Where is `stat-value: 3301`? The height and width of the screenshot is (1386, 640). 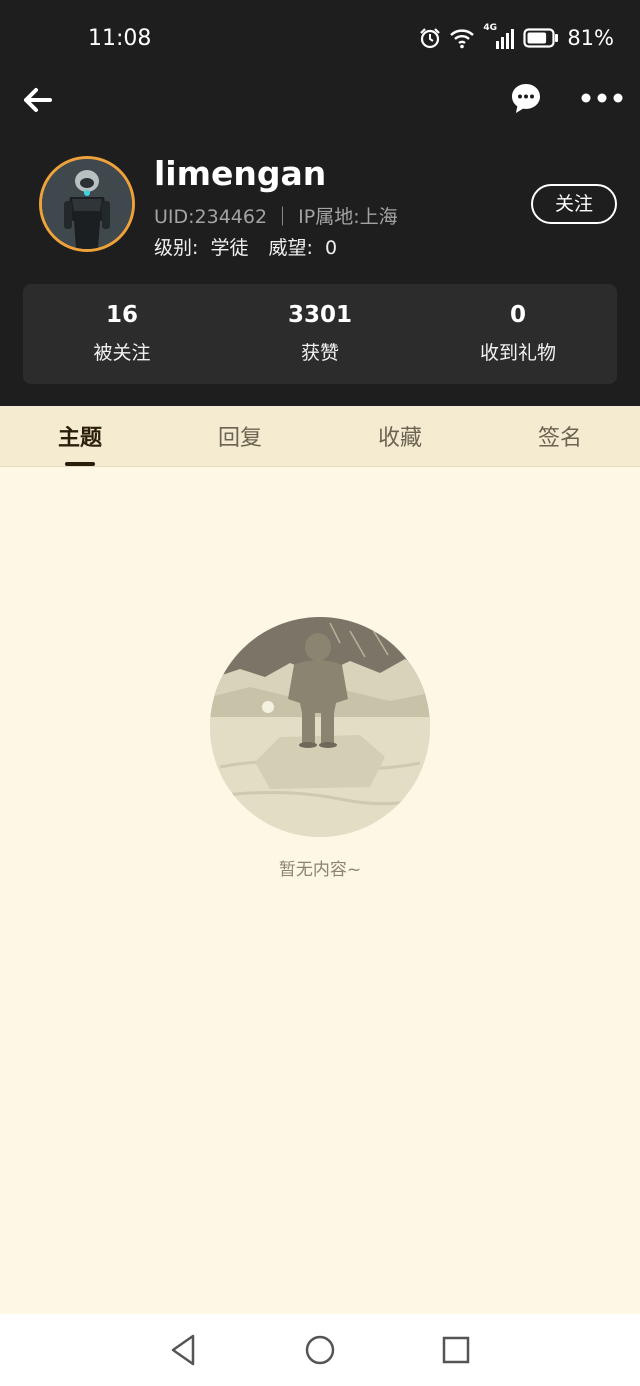 stat-value: 3301 is located at coordinates (319, 315).